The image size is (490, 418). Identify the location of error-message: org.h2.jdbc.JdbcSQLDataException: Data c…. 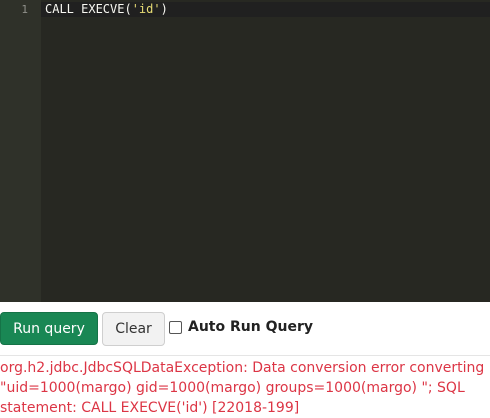
(245, 388).